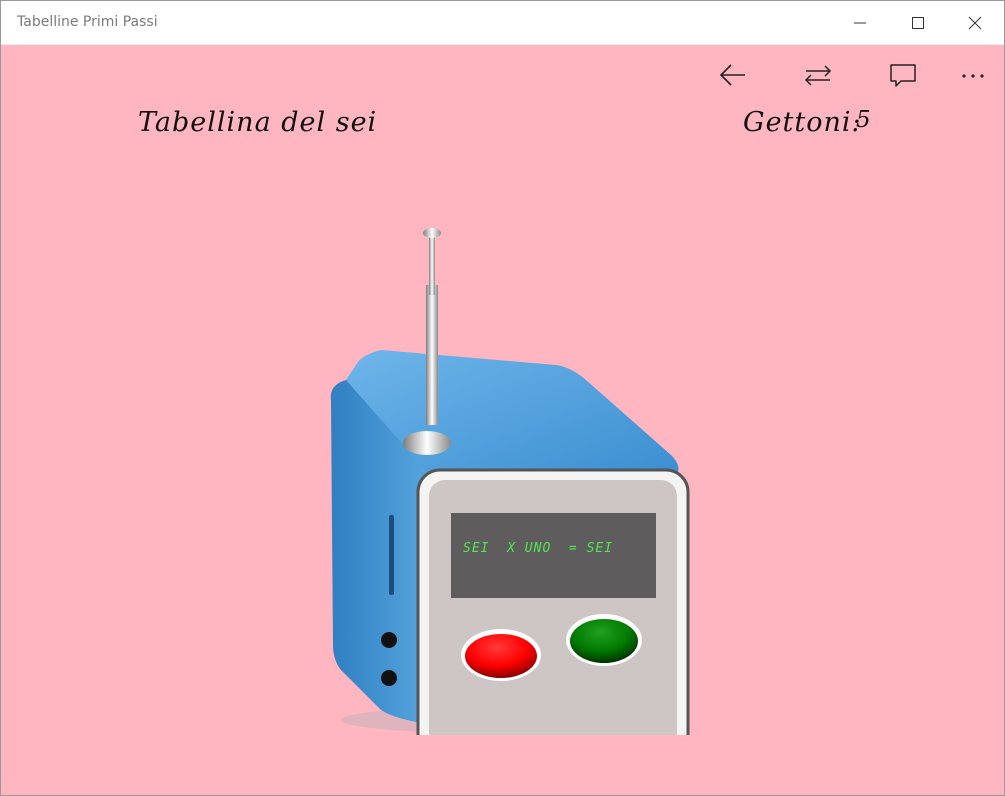 The image size is (1005, 796). What do you see at coordinates (427, 443) in the screenshot?
I see `antenna-base` at bounding box center [427, 443].